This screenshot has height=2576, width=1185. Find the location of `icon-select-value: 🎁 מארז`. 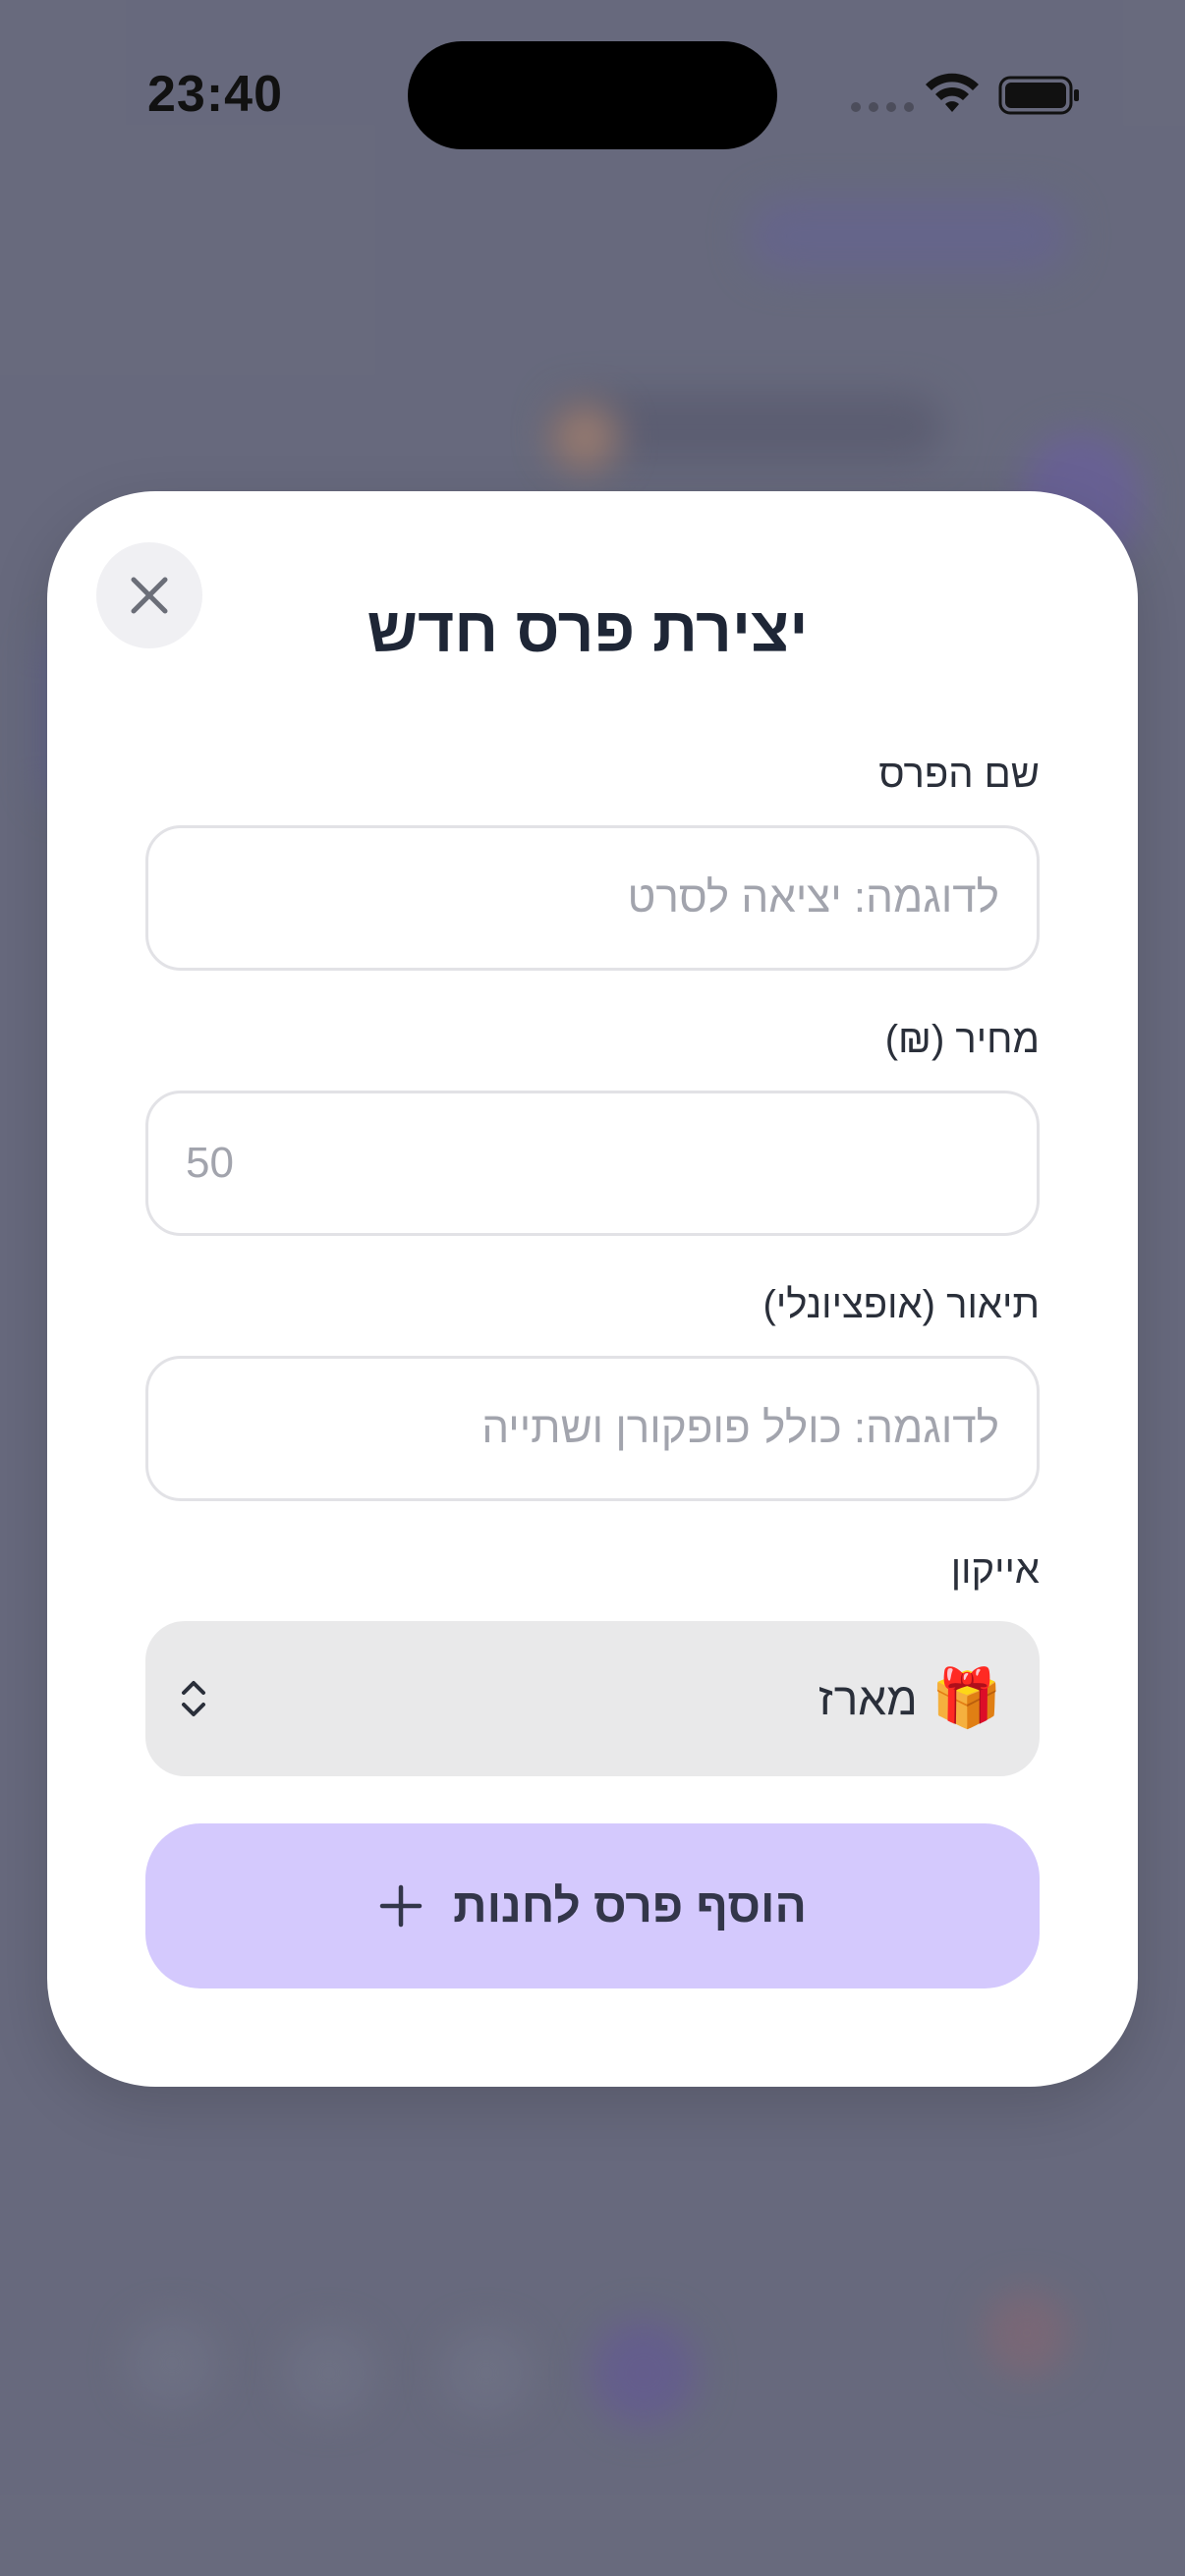

icon-select-value: 🎁 מארז is located at coordinates (910, 1698).